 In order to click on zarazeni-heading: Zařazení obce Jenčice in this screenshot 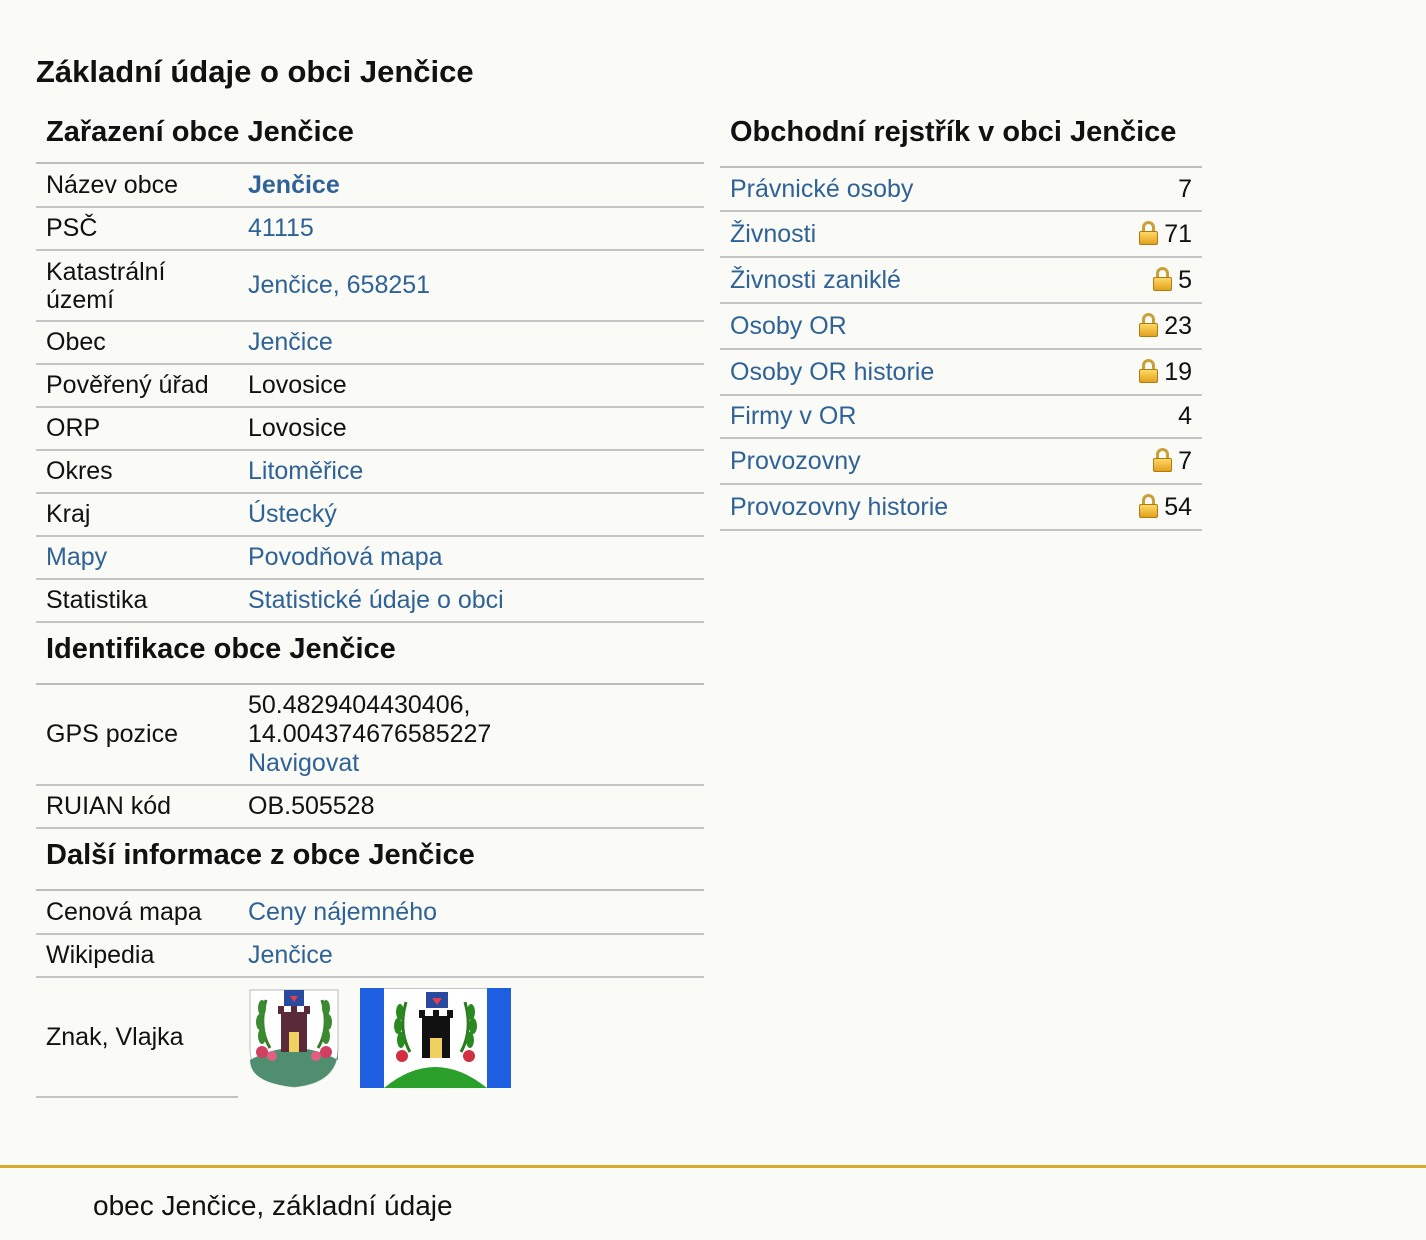, I will do `click(370, 138)`.